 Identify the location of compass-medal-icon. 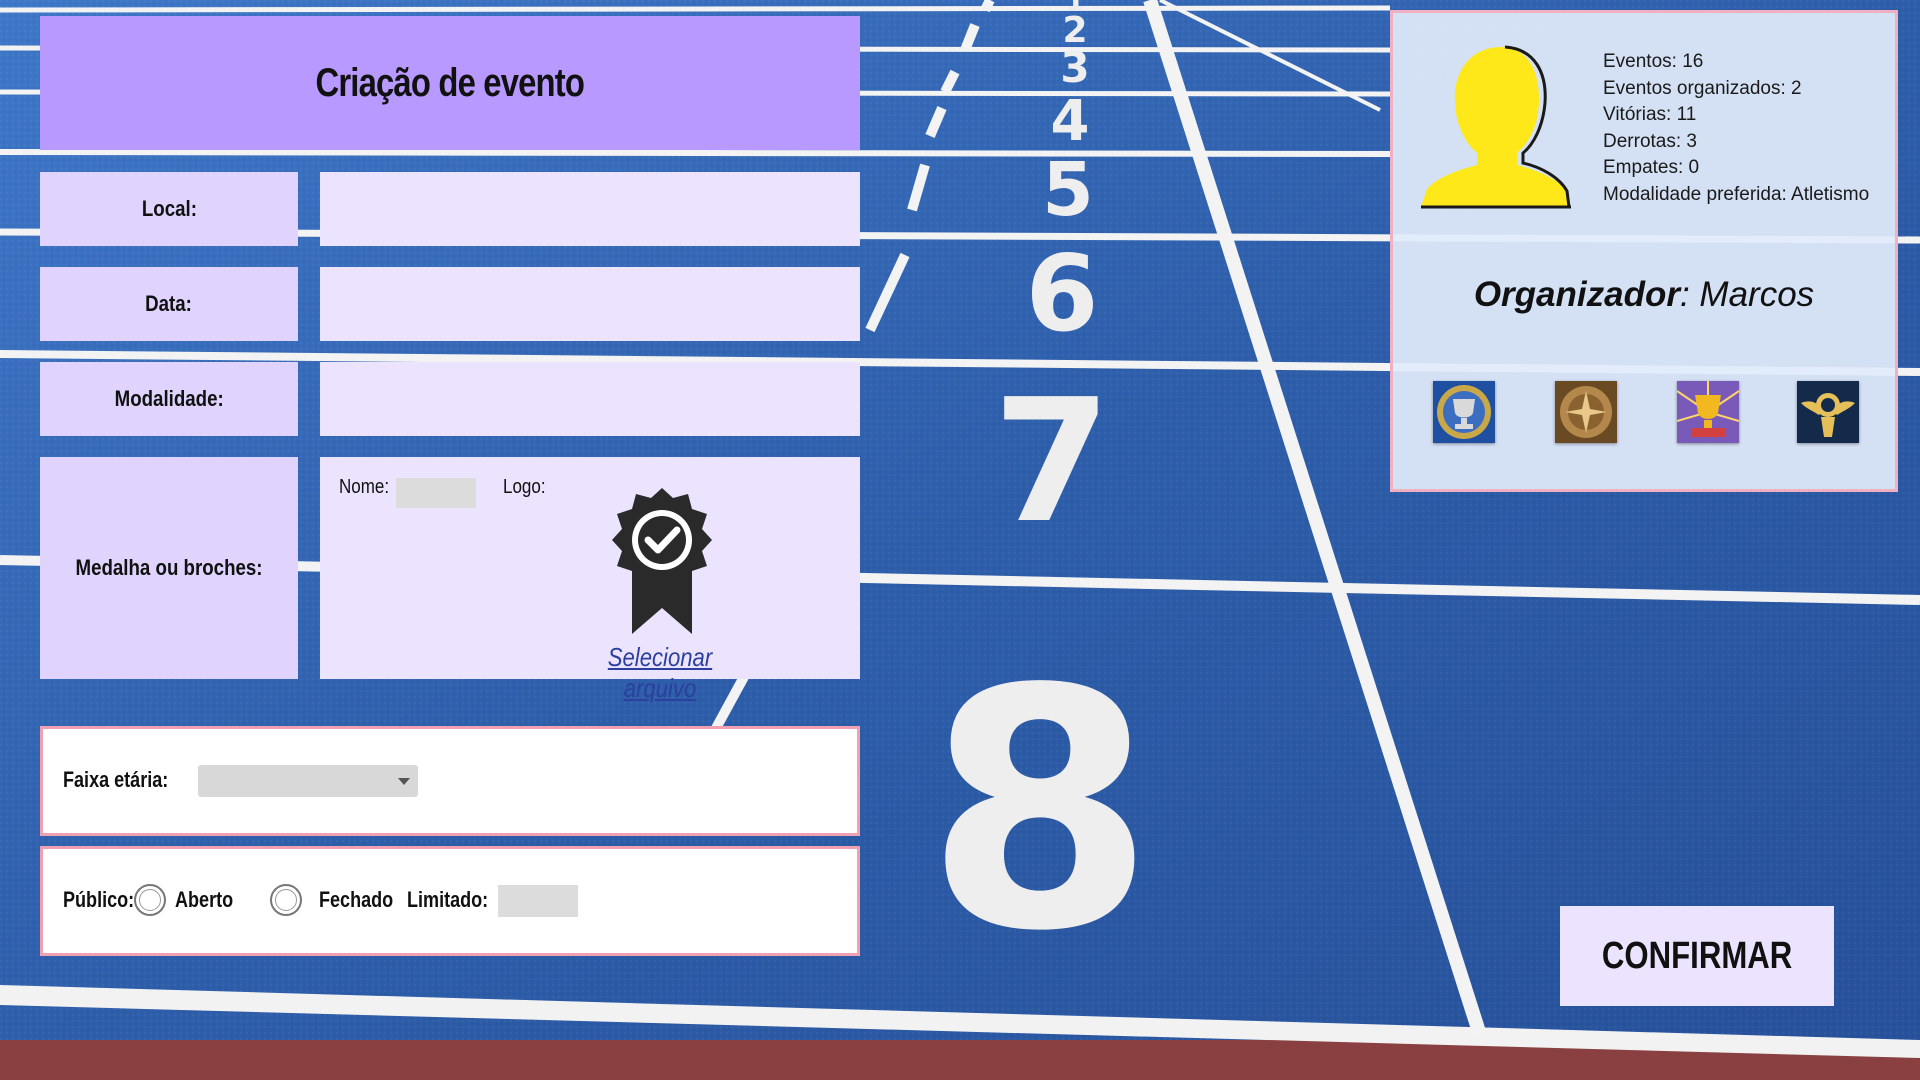
(1586, 412).